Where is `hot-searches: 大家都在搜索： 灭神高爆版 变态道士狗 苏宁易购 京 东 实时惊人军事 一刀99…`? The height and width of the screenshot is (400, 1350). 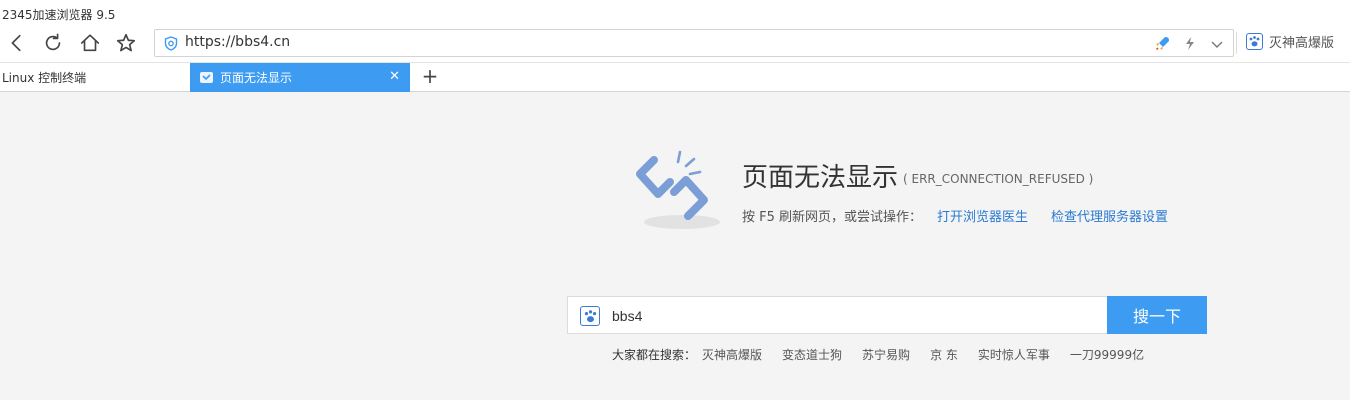
hot-searches: 大家都在搜索： 灭神高爆版 变态道士狗 苏宁易购 京 东 实时惊人军事 一刀99… is located at coordinates (888, 354).